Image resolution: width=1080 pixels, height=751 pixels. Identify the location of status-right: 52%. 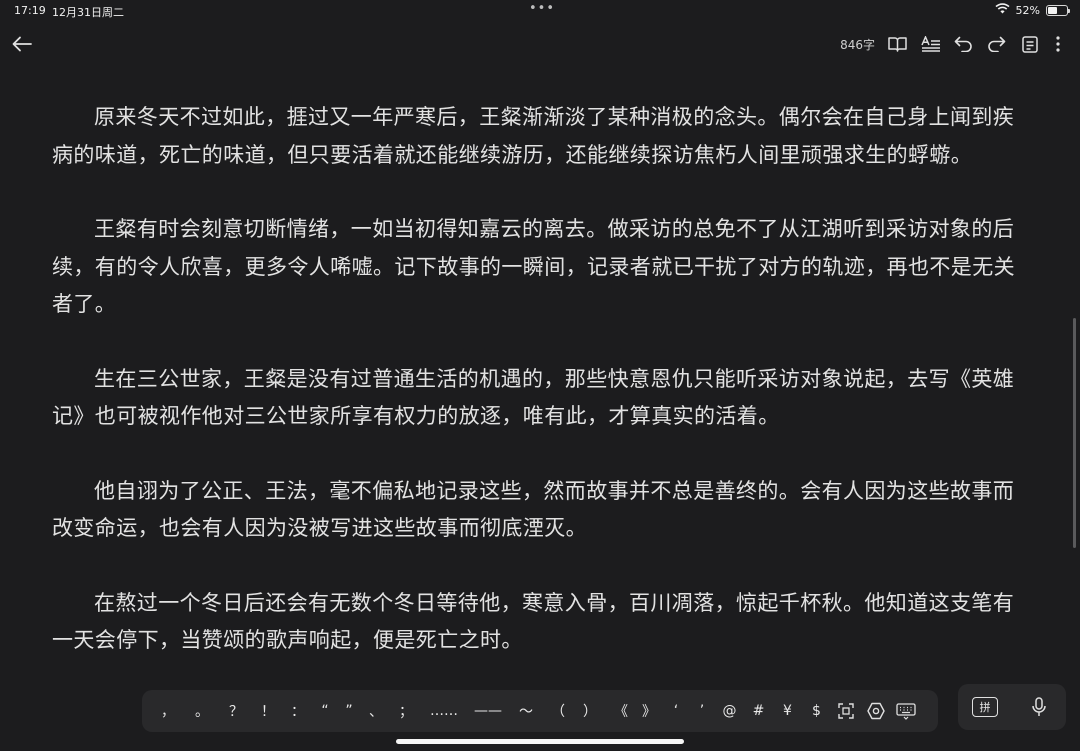
(1032, 10).